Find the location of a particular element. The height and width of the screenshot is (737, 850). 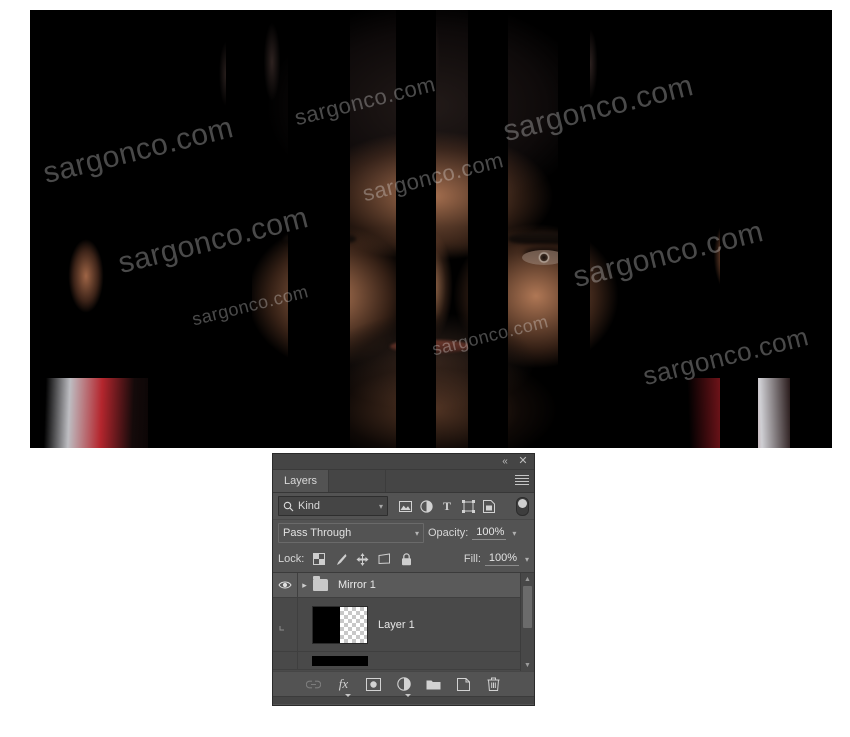

tab-layers-label: Layers is located at coordinates (301, 481).